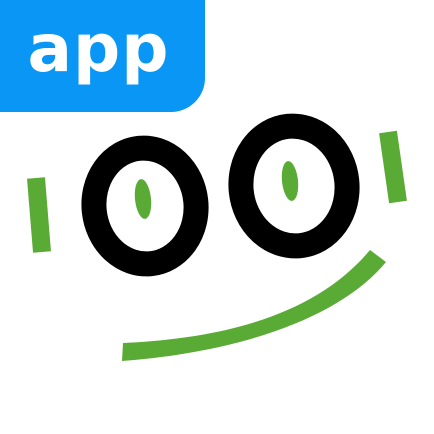 This screenshot has width=434, height=434. Describe the element at coordinates (143, 199) in the screenshot. I see `left-pupil-icon` at that location.